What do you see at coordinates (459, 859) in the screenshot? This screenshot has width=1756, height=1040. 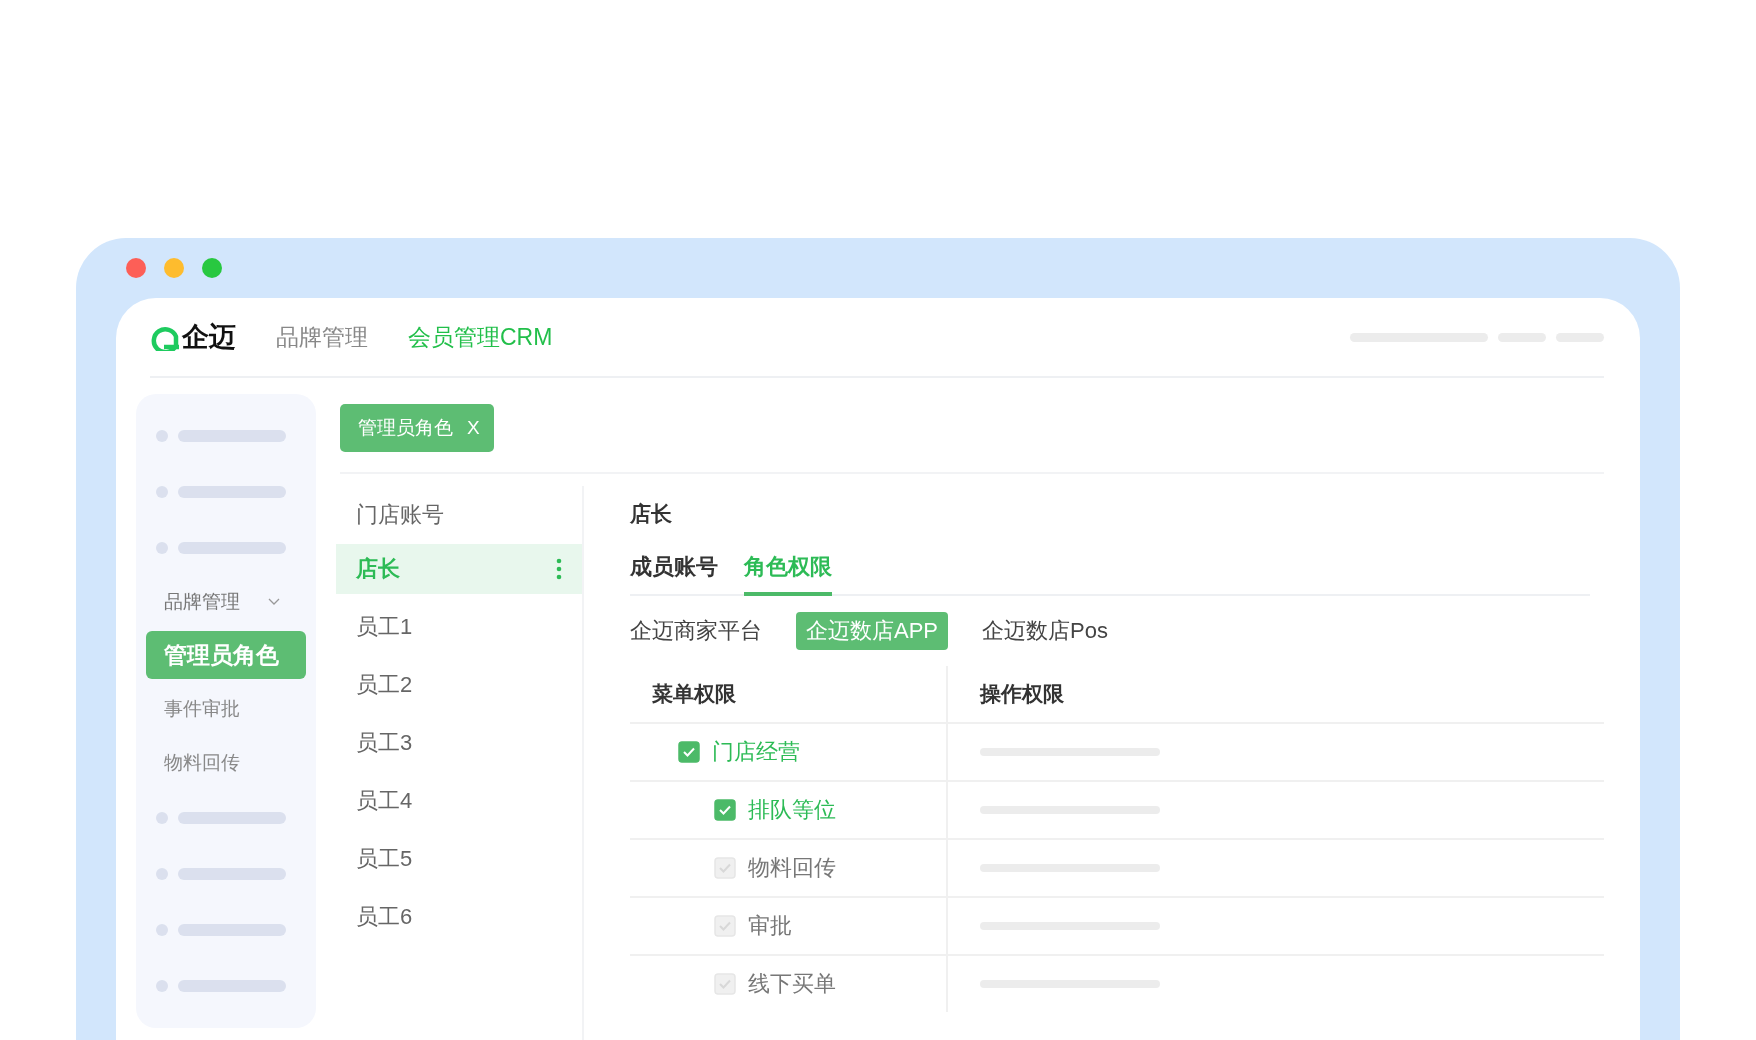 I see `role-item: 员工5` at bounding box center [459, 859].